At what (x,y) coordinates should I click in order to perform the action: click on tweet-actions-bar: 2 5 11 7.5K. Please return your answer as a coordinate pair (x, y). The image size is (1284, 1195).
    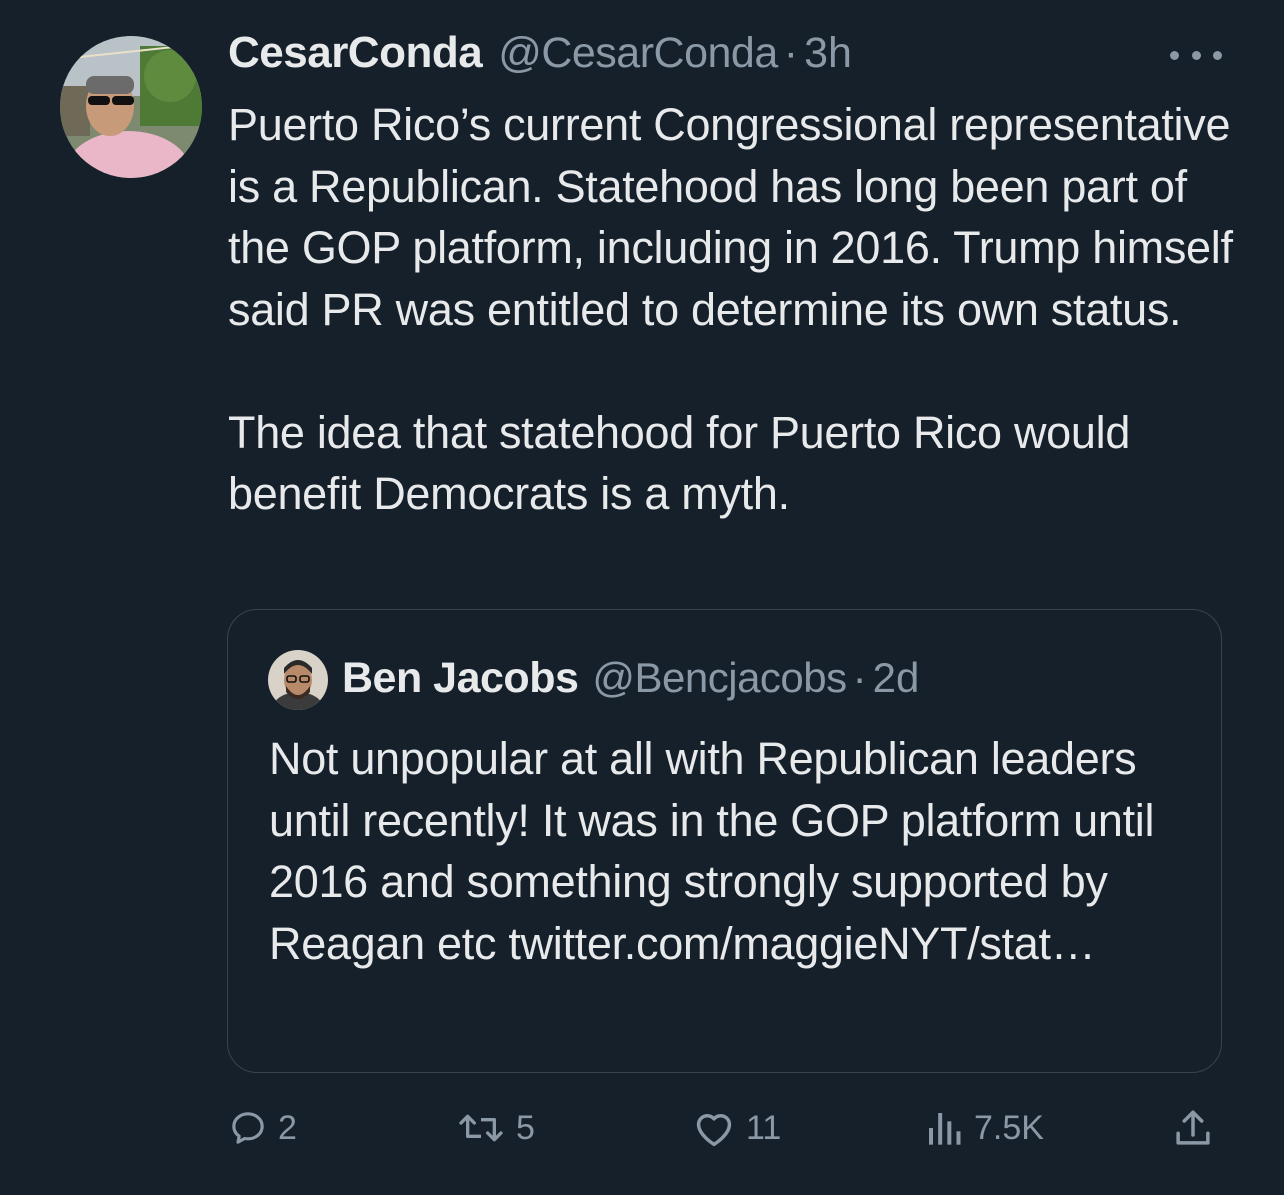
    Looking at the image, I should click on (728, 1128).